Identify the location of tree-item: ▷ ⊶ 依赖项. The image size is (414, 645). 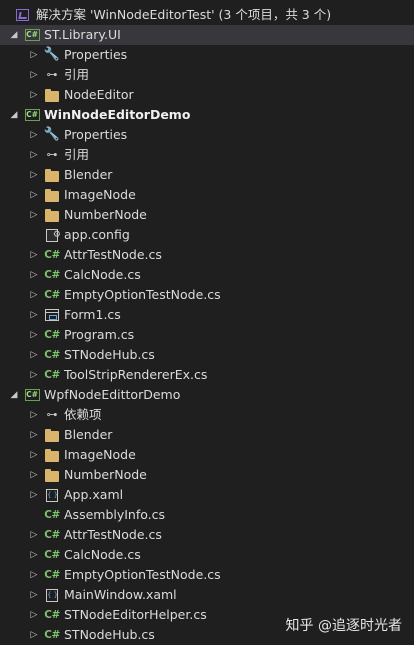
(207, 415).